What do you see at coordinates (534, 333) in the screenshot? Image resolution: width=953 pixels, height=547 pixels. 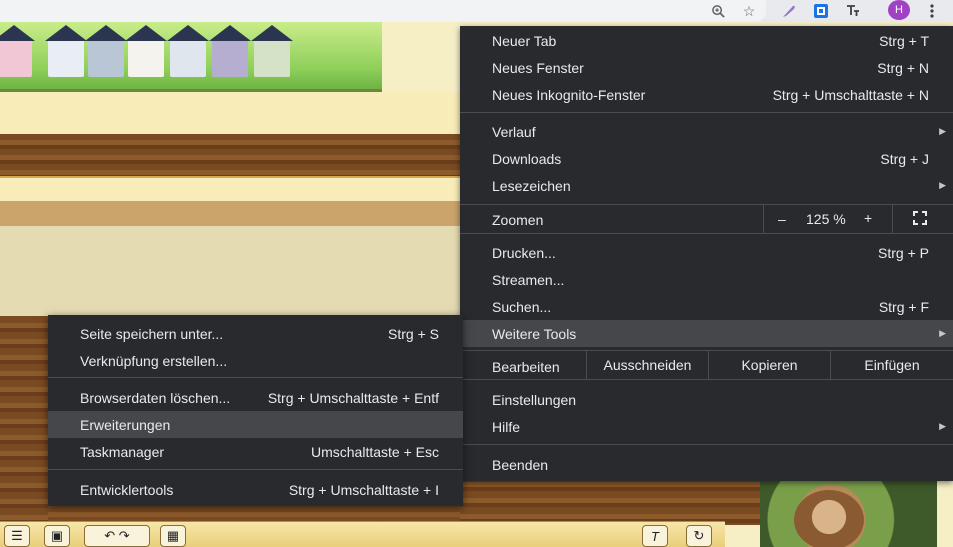 I see `menu-item-label: Weitere Tools` at bounding box center [534, 333].